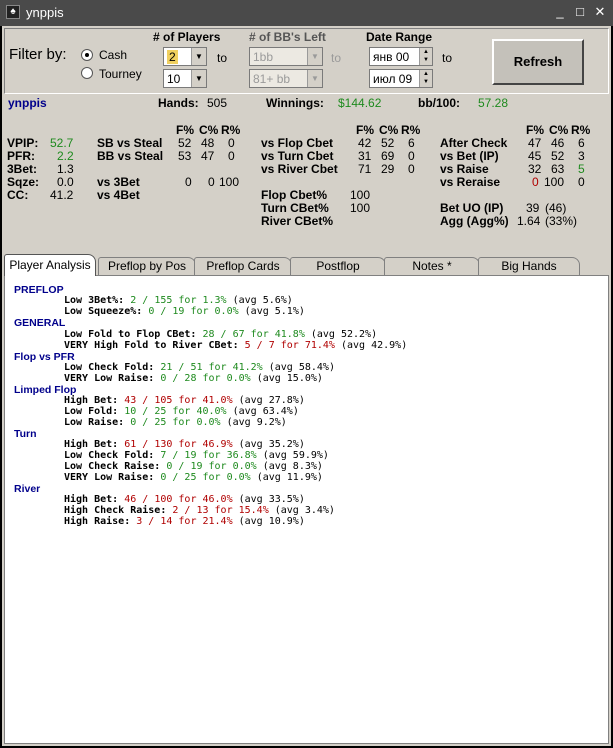 This screenshot has width=613, height=748. What do you see at coordinates (184, 499) in the screenshot?
I see `analysis-row: High Bet: 46 / 100 for 46.0% (avg 33.5%)` at bounding box center [184, 499].